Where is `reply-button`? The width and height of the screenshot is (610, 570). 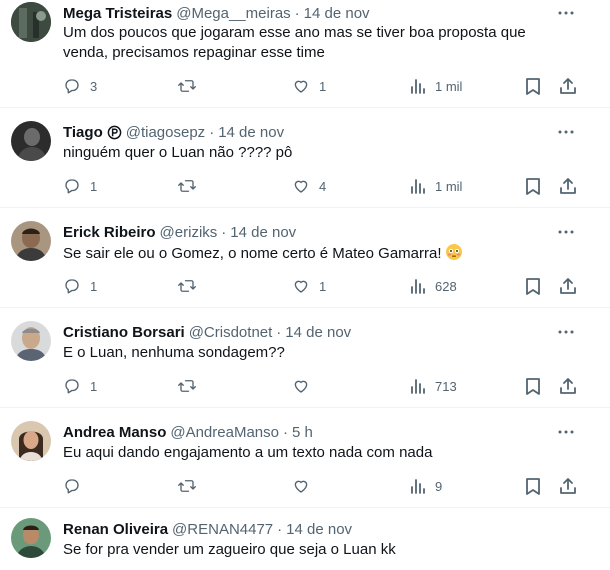 reply-button is located at coordinates (76, 486).